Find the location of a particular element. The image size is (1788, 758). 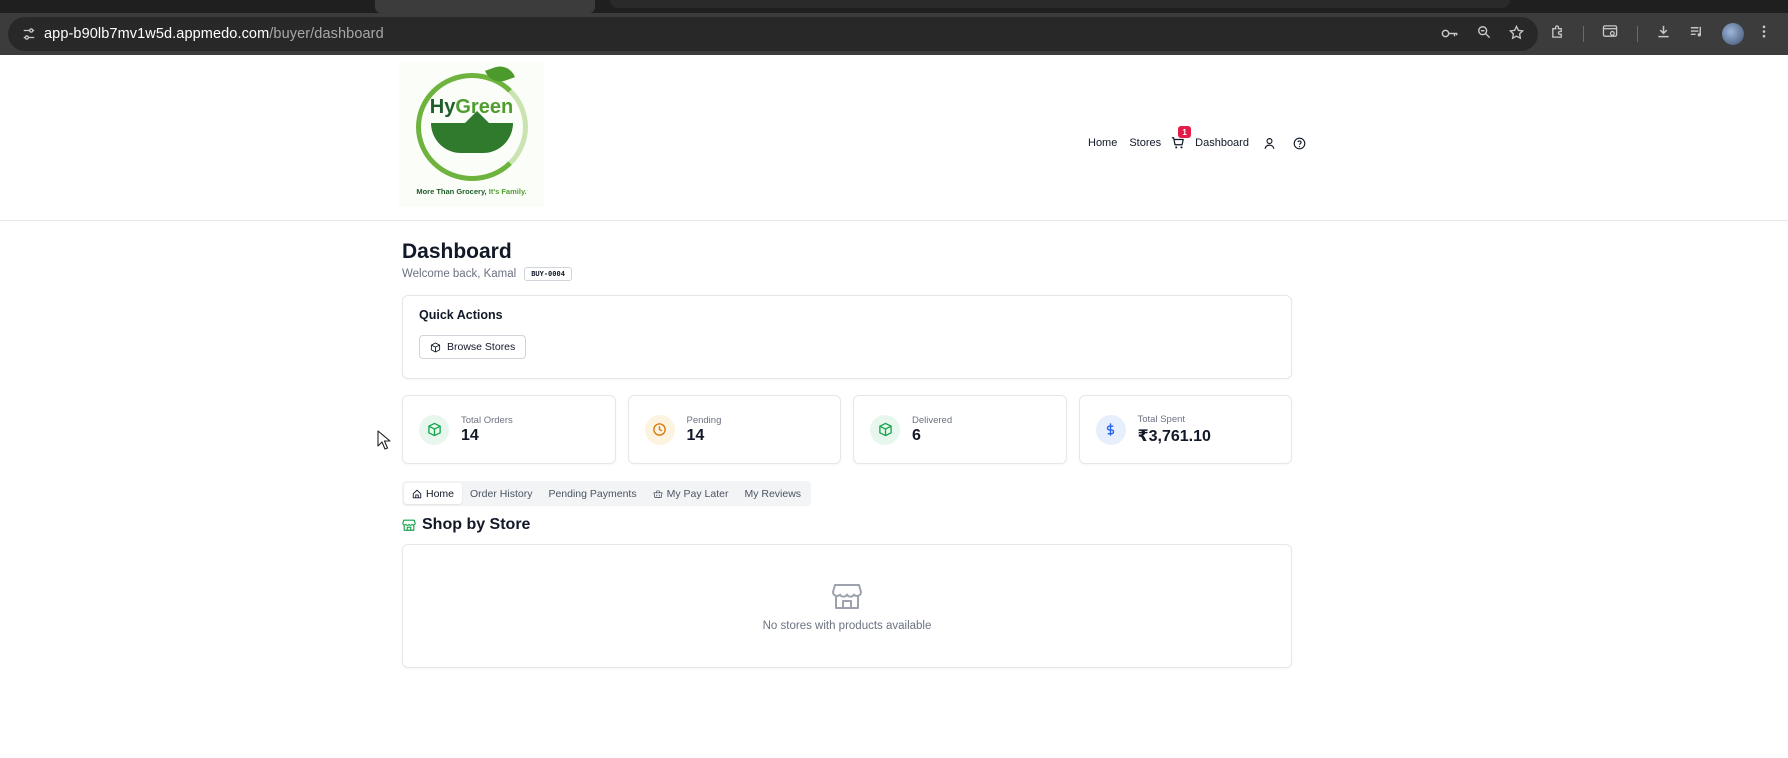

browser-tab-active is located at coordinates (485, 6).